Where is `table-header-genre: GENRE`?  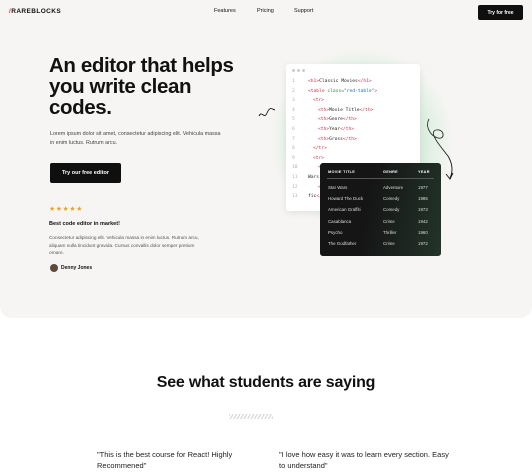 table-header-genre: GENRE is located at coordinates (391, 172).